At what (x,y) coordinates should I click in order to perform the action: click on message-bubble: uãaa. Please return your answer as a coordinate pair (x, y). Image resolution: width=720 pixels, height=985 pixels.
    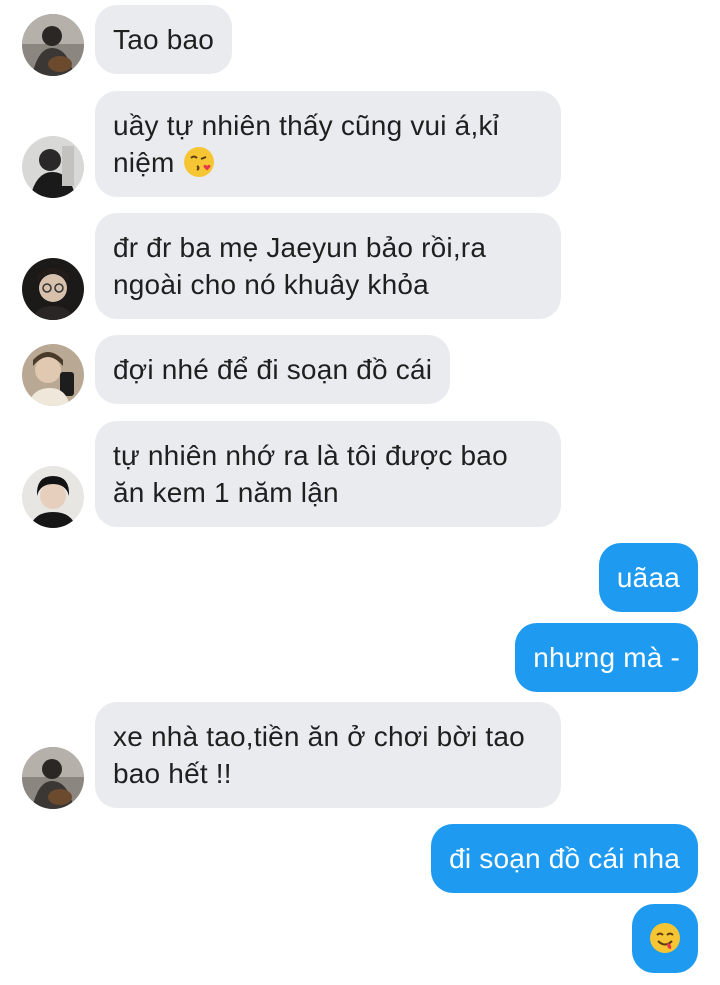
    Looking at the image, I should click on (648, 577).